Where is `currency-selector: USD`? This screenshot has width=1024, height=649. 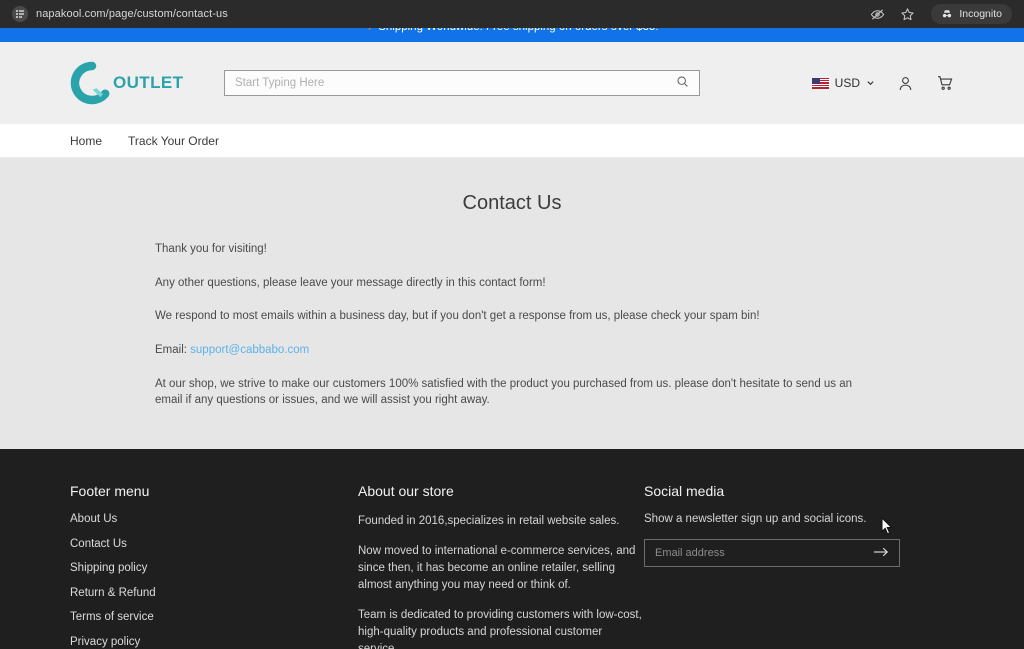 currency-selector: USD is located at coordinates (843, 83).